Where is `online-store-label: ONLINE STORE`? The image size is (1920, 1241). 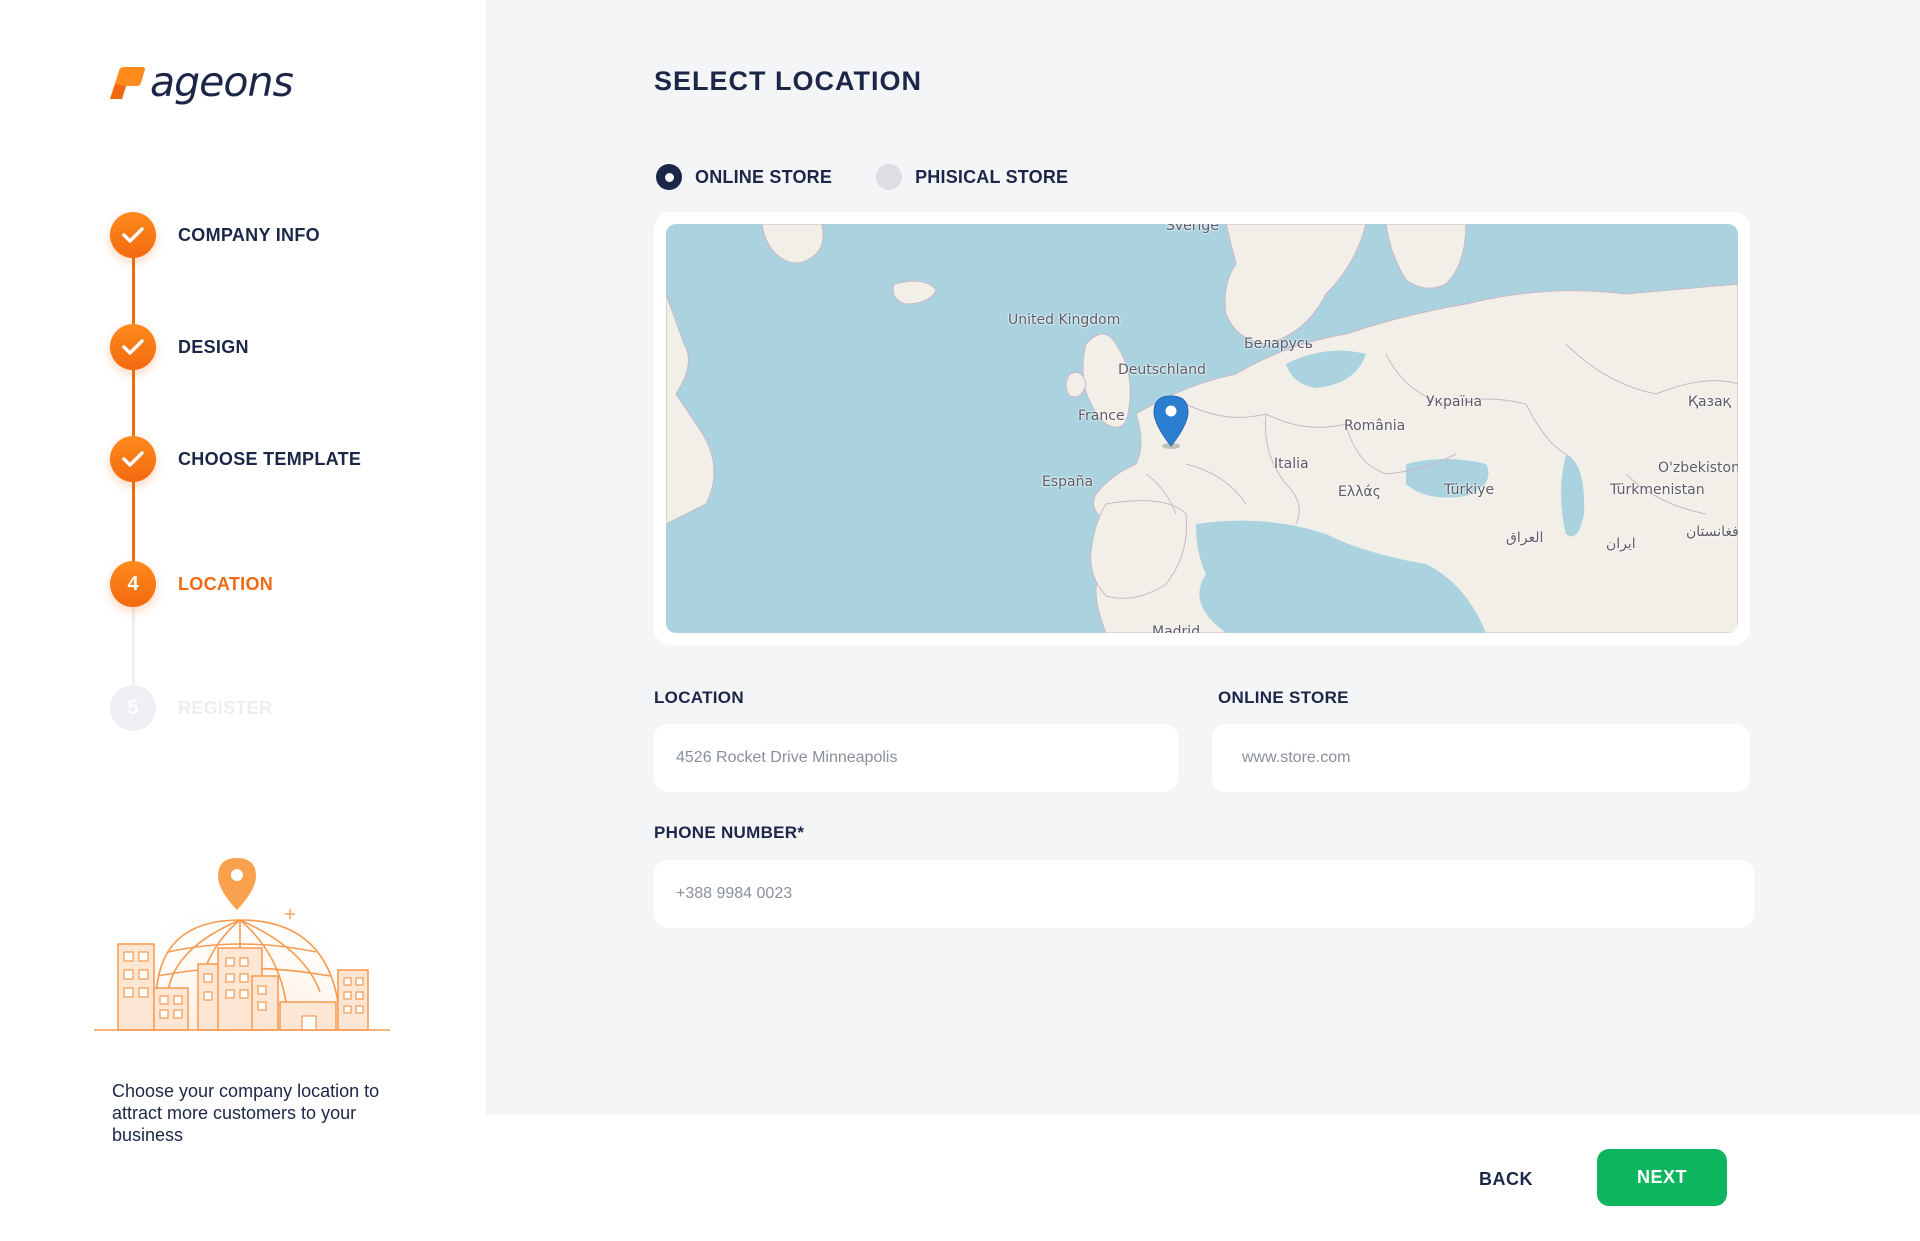 online-store-label: ONLINE STORE is located at coordinates (1283, 697).